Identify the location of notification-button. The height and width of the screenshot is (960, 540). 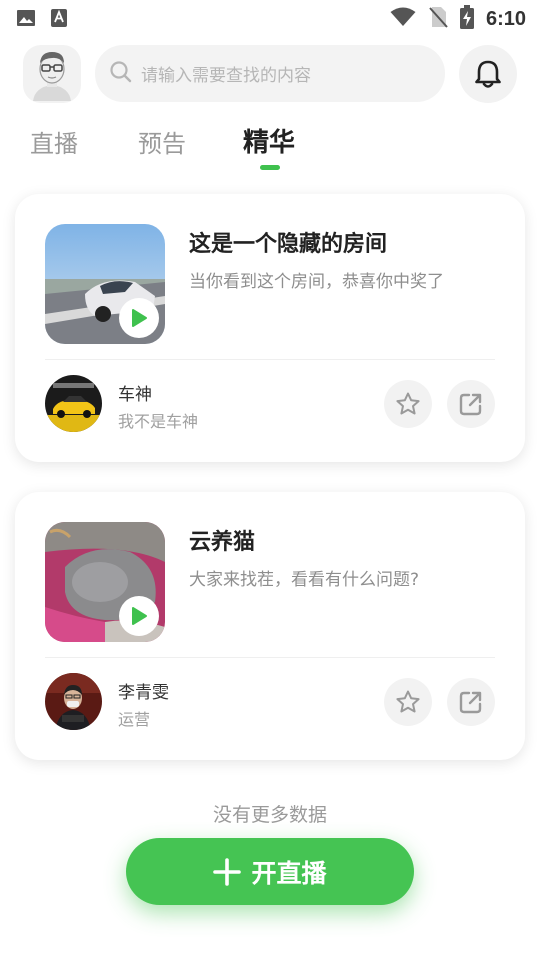
(488, 74).